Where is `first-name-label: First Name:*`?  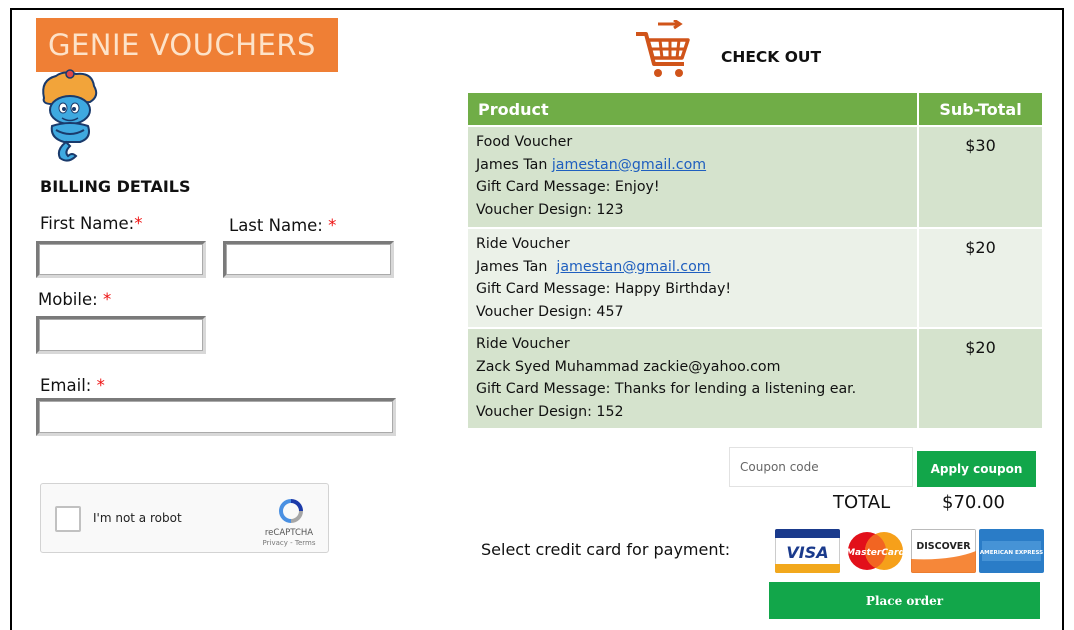 first-name-label: First Name:* is located at coordinates (91, 223).